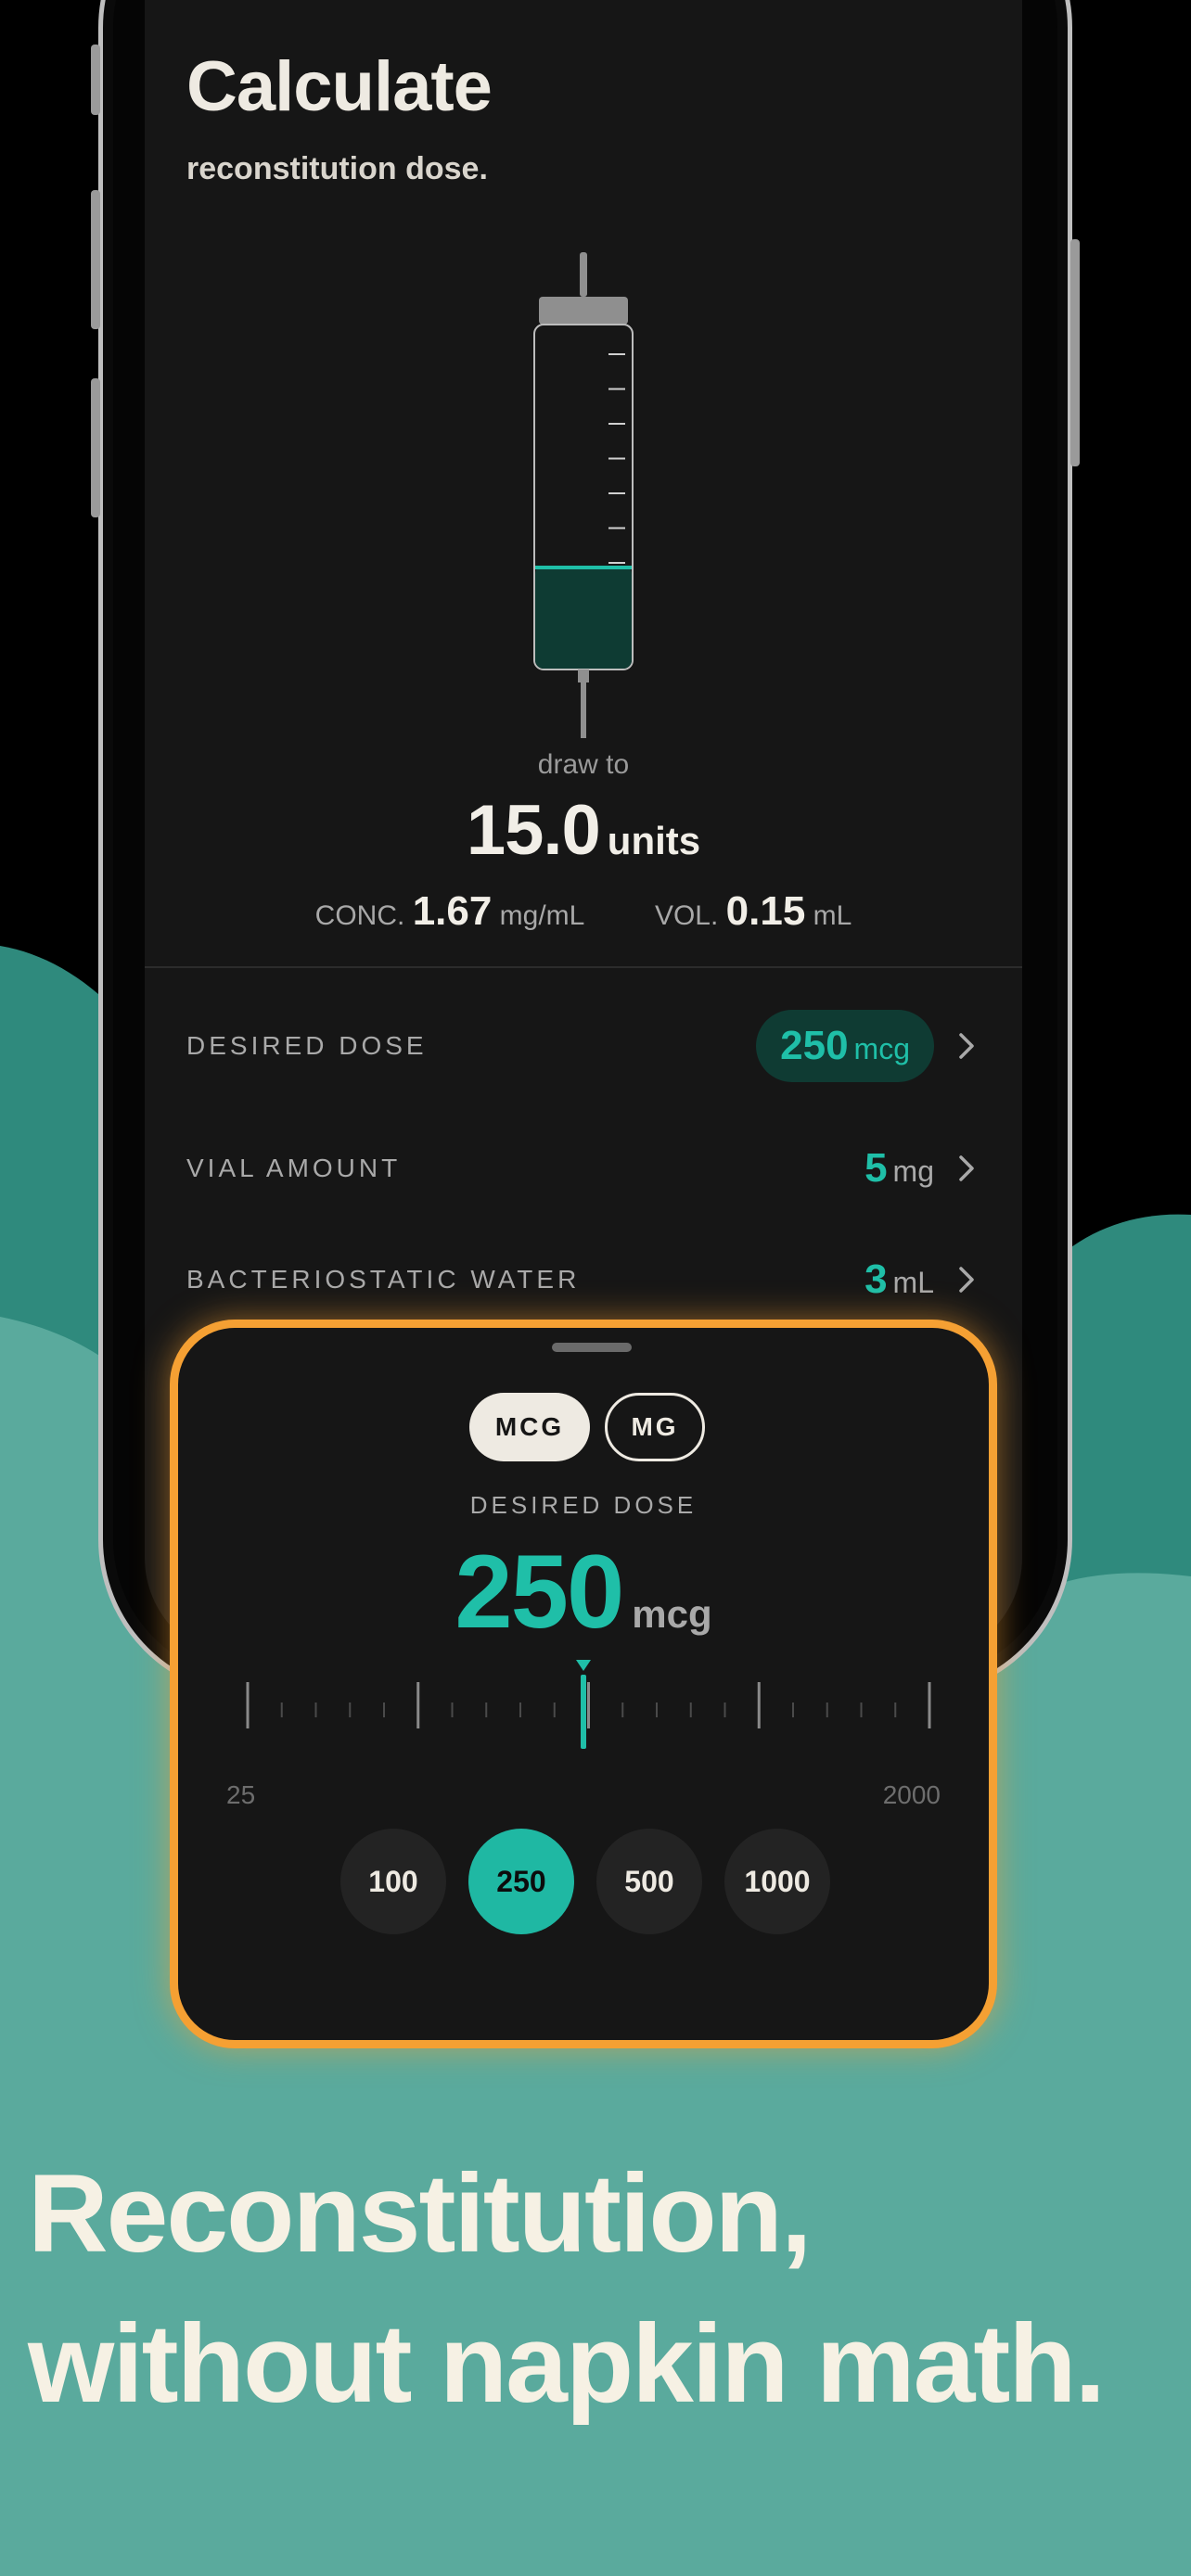  Describe the element at coordinates (95, 447) in the screenshot. I see `volume-down-button` at that location.